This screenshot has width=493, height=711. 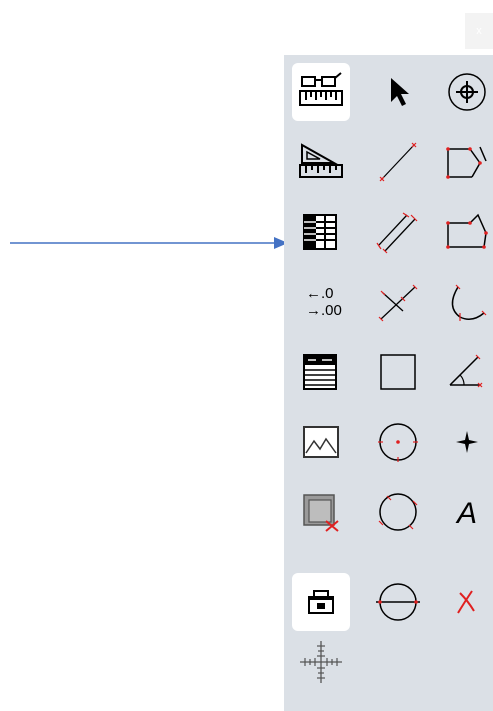 What do you see at coordinates (324, 310) in the screenshot?
I see `svg-text: →.00` at bounding box center [324, 310].